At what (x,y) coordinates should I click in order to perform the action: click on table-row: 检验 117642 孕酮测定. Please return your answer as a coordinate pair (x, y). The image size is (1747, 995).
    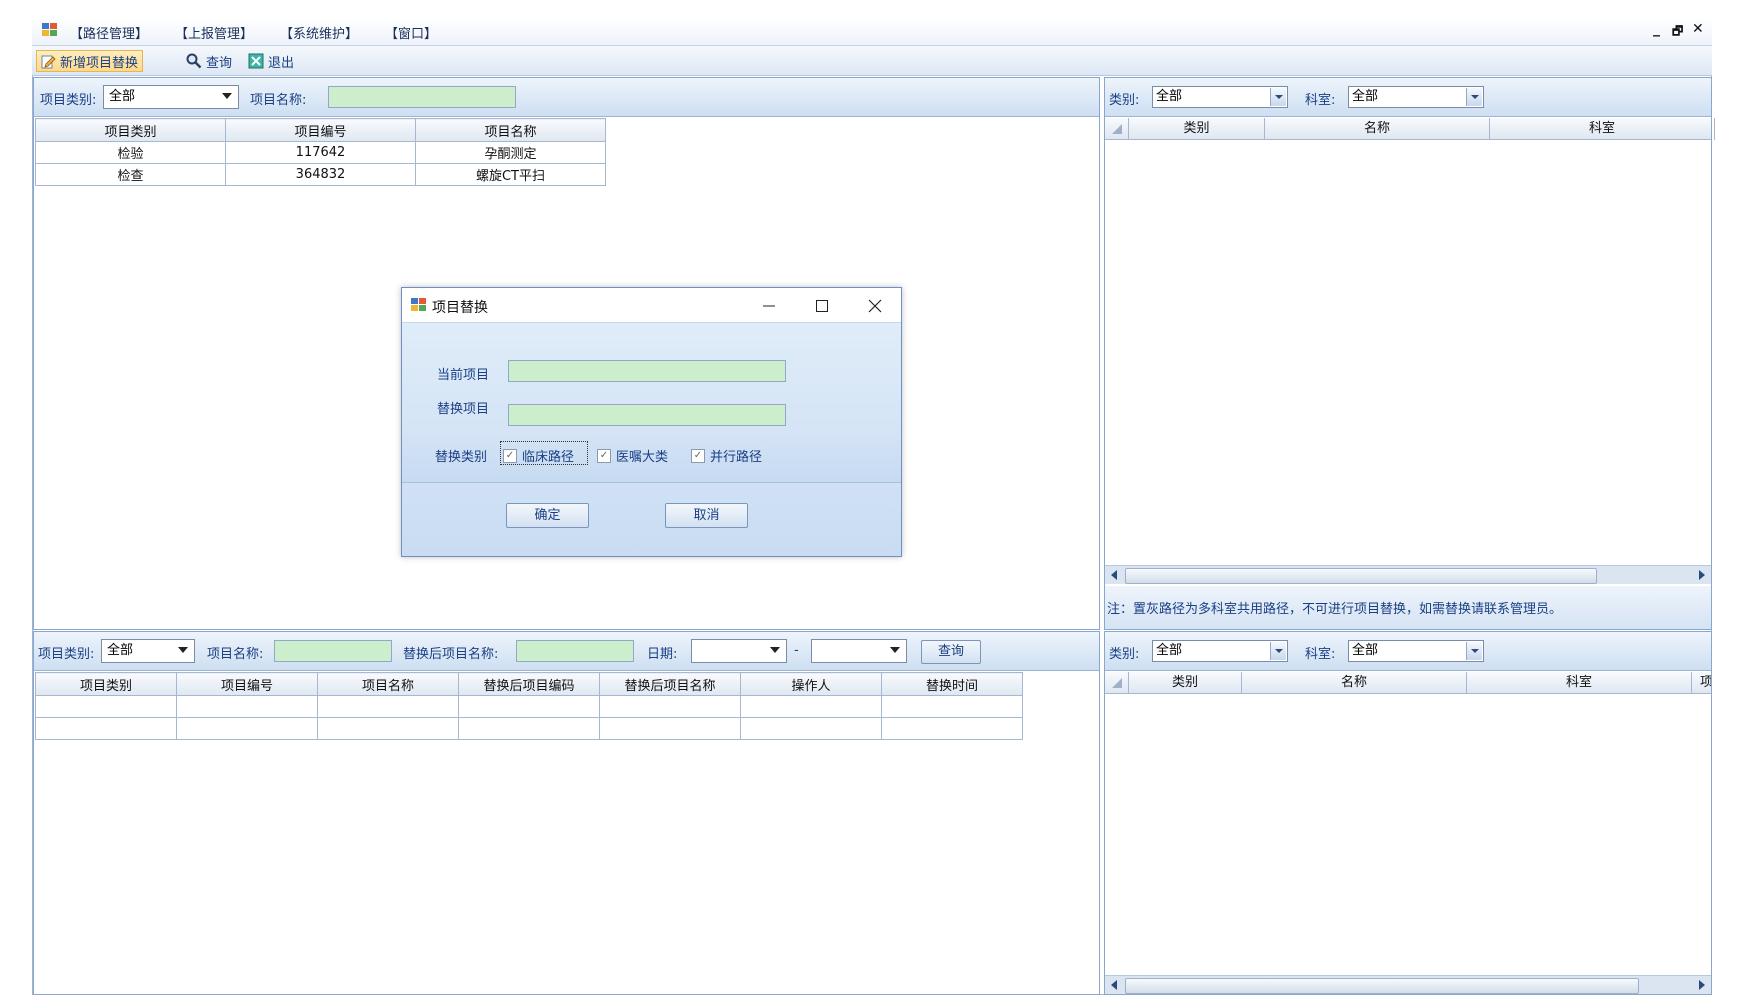
    Looking at the image, I should click on (320, 152).